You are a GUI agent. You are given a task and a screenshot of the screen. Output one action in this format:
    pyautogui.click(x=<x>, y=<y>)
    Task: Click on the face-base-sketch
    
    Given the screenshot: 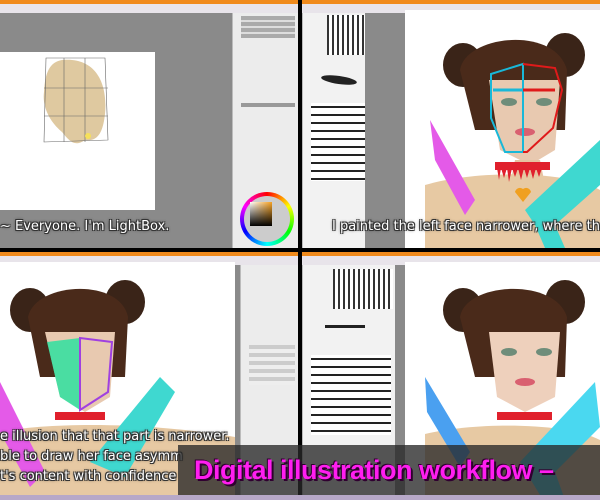 What is the action you would take?
    pyautogui.click(x=76, y=100)
    